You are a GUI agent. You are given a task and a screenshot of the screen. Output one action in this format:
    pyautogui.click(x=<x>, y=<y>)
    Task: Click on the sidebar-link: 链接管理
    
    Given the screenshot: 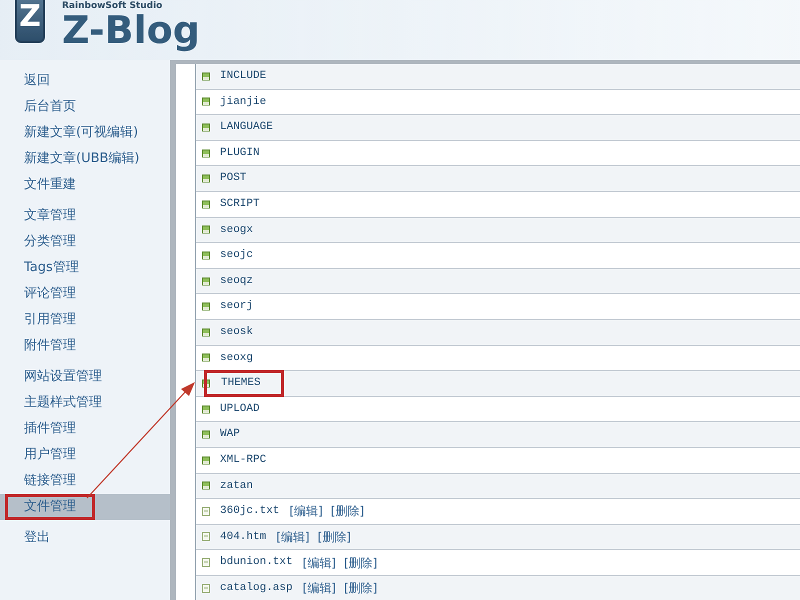 What is the action you would take?
    pyautogui.click(x=50, y=481)
    